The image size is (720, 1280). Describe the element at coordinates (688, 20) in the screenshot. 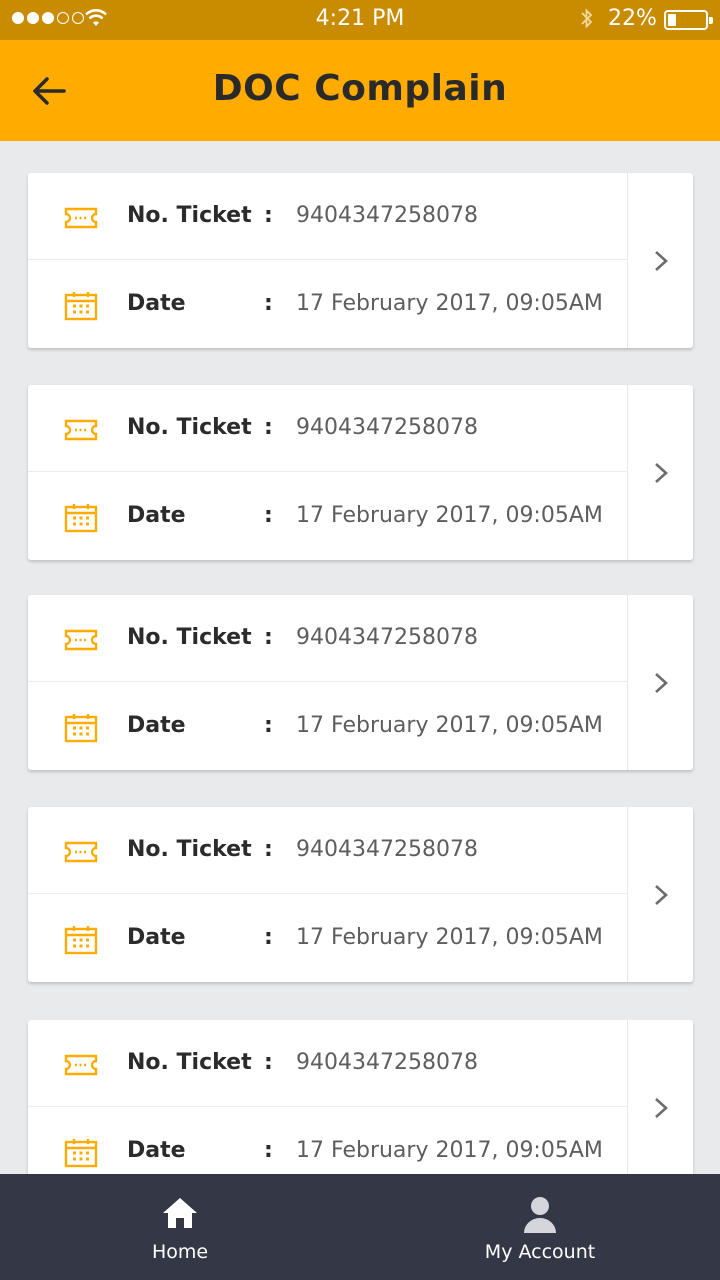

I see `battery-icon` at that location.